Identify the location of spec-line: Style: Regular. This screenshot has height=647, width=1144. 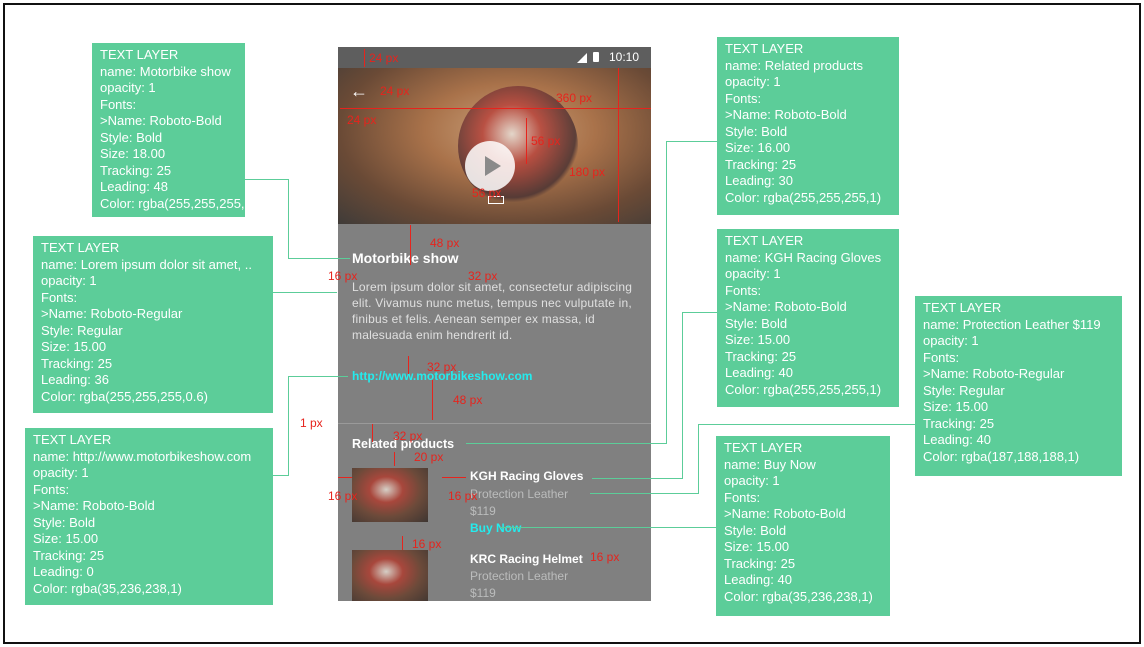
(964, 390).